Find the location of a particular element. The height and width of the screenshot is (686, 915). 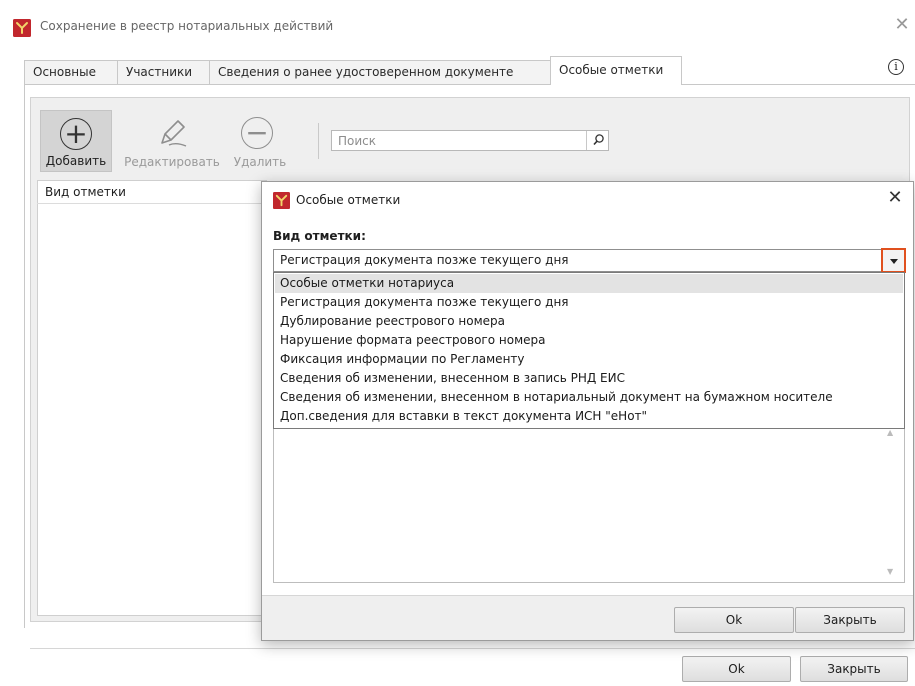

dropdown-toggle-button is located at coordinates (893, 260).